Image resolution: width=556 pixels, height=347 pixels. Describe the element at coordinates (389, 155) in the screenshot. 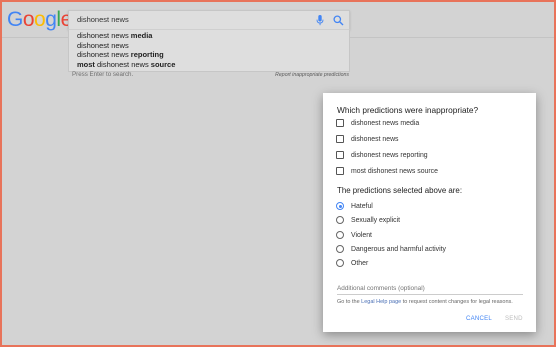

I see `prediction-label: dishonest news reporting` at that location.